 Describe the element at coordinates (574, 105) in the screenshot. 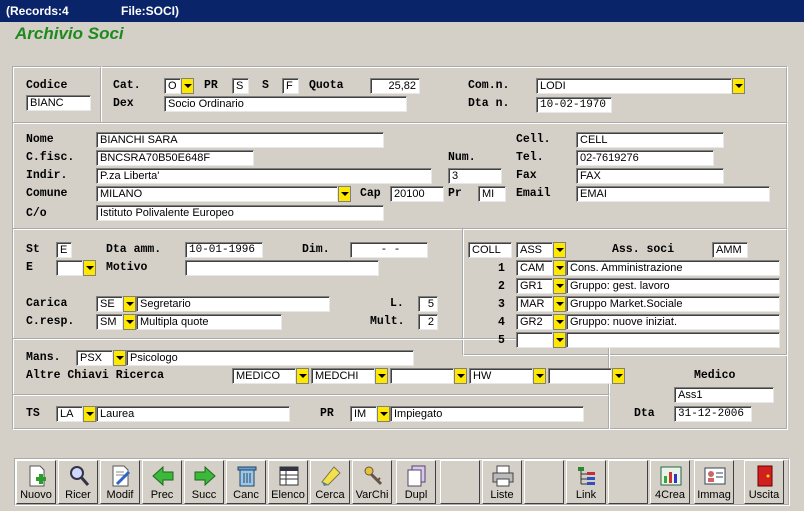

I see `dtan-field: 10-02-1970` at that location.